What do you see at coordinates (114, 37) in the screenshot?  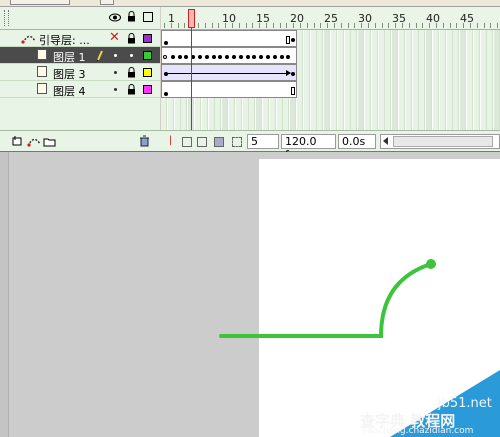 I see `hidden-x-icon: ✕` at bounding box center [114, 37].